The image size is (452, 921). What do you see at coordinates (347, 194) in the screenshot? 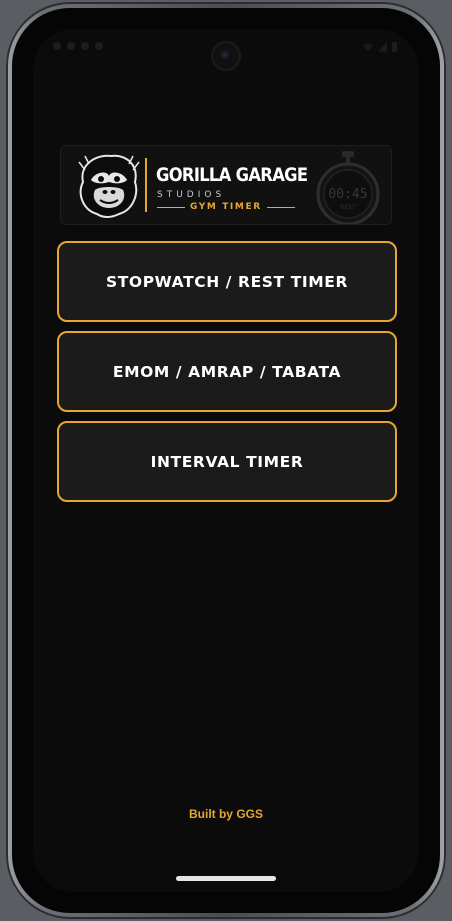
I see `stopwatch-display: 00:45` at bounding box center [347, 194].